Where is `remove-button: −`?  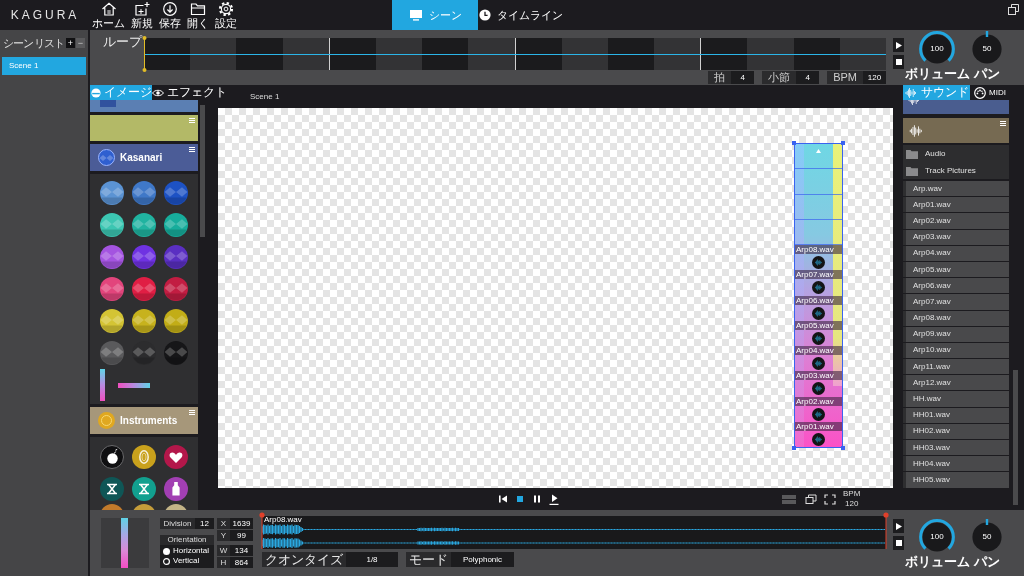
remove-button: − is located at coordinates (80, 43).